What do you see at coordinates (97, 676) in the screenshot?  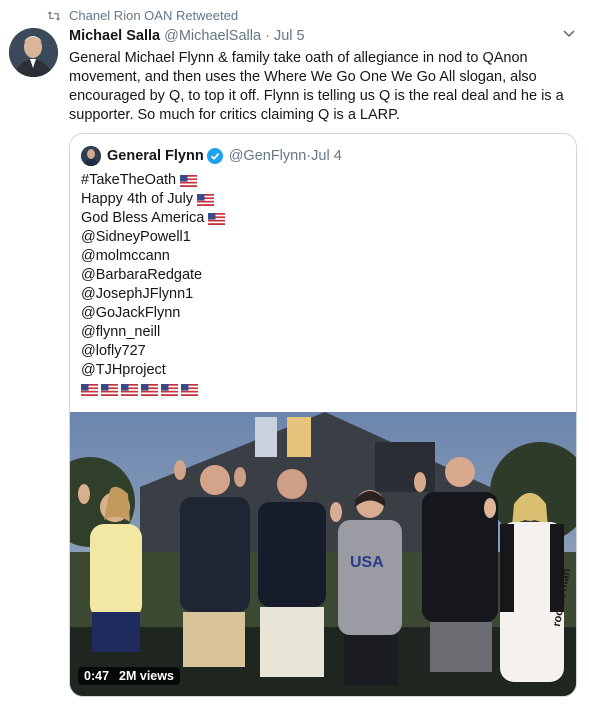 I see `video-duration: 0:47` at bounding box center [97, 676].